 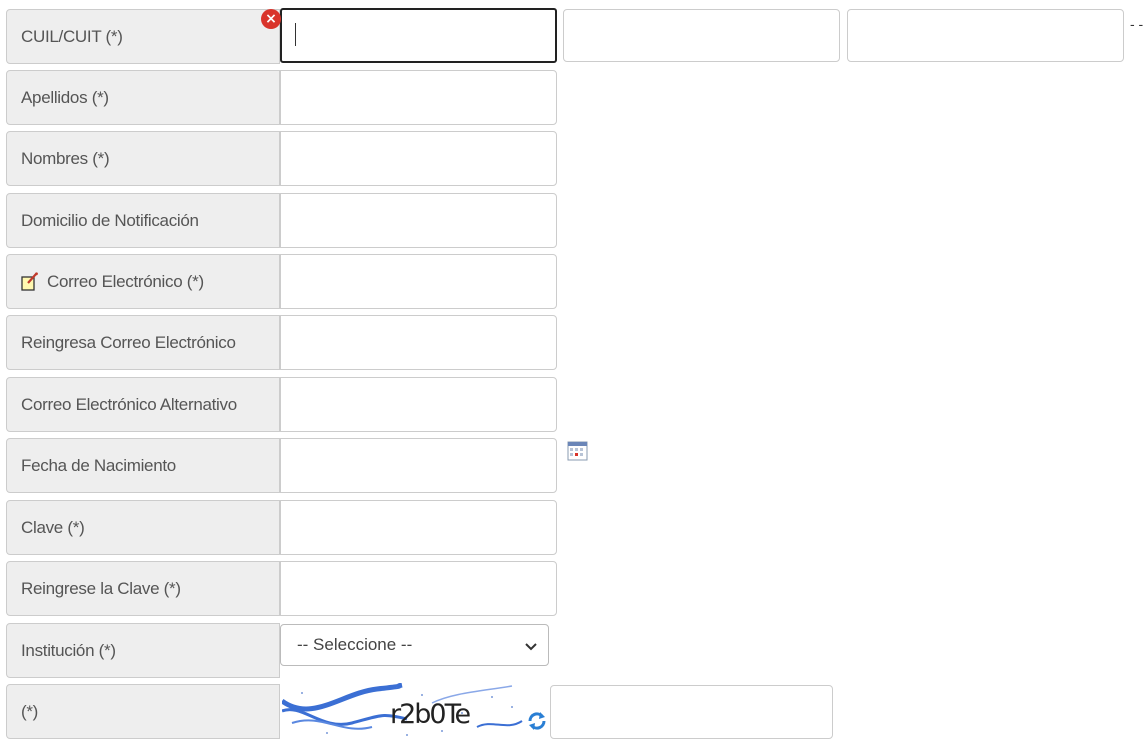 I want to click on reingresa-correo-label: Reingresa Correo Electrónico, so click(x=143, y=342).